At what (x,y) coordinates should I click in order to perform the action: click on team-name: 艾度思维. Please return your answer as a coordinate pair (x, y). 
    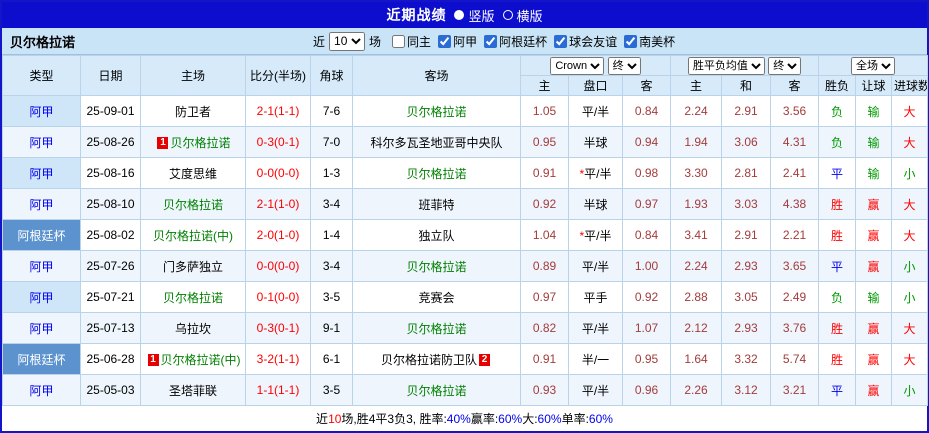
    Looking at the image, I should click on (192, 173).